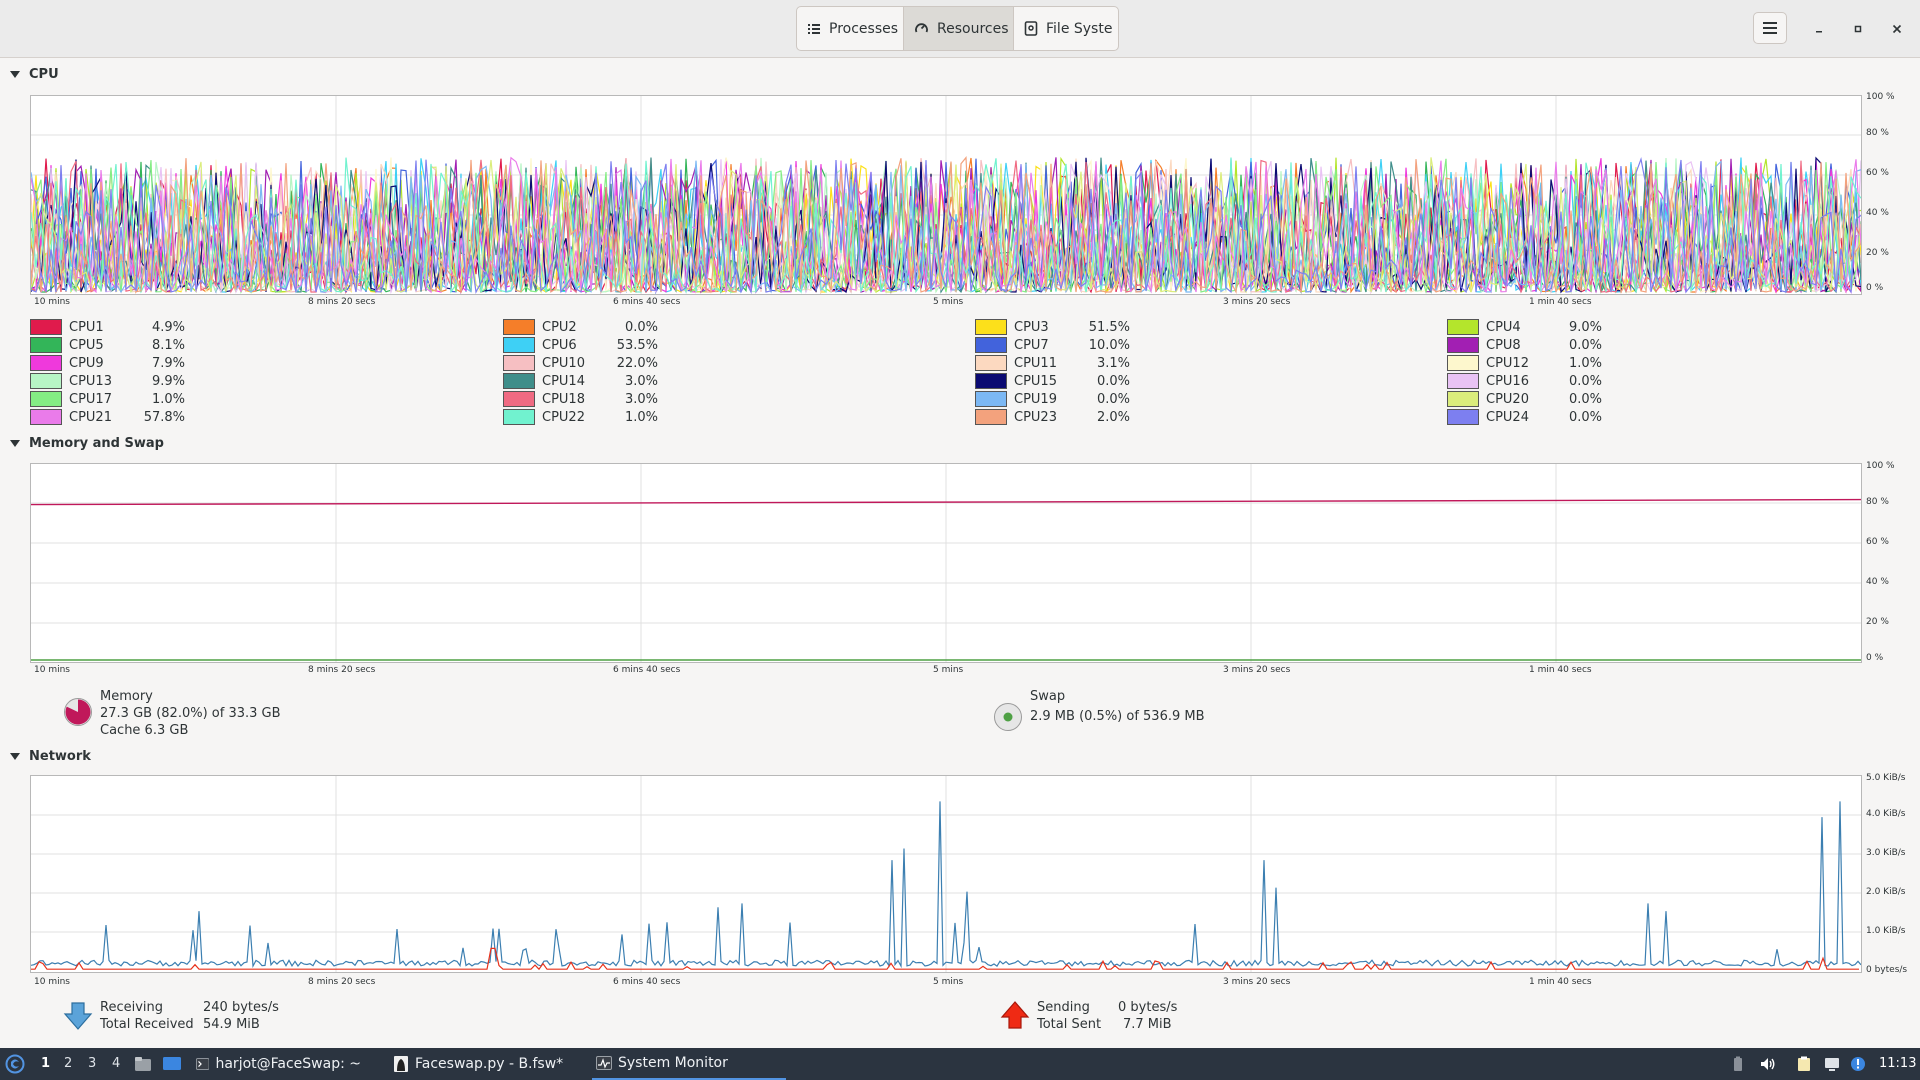 This screenshot has height=1080, width=1920. I want to click on y-tick-label: 100 %, so click(1880, 97).